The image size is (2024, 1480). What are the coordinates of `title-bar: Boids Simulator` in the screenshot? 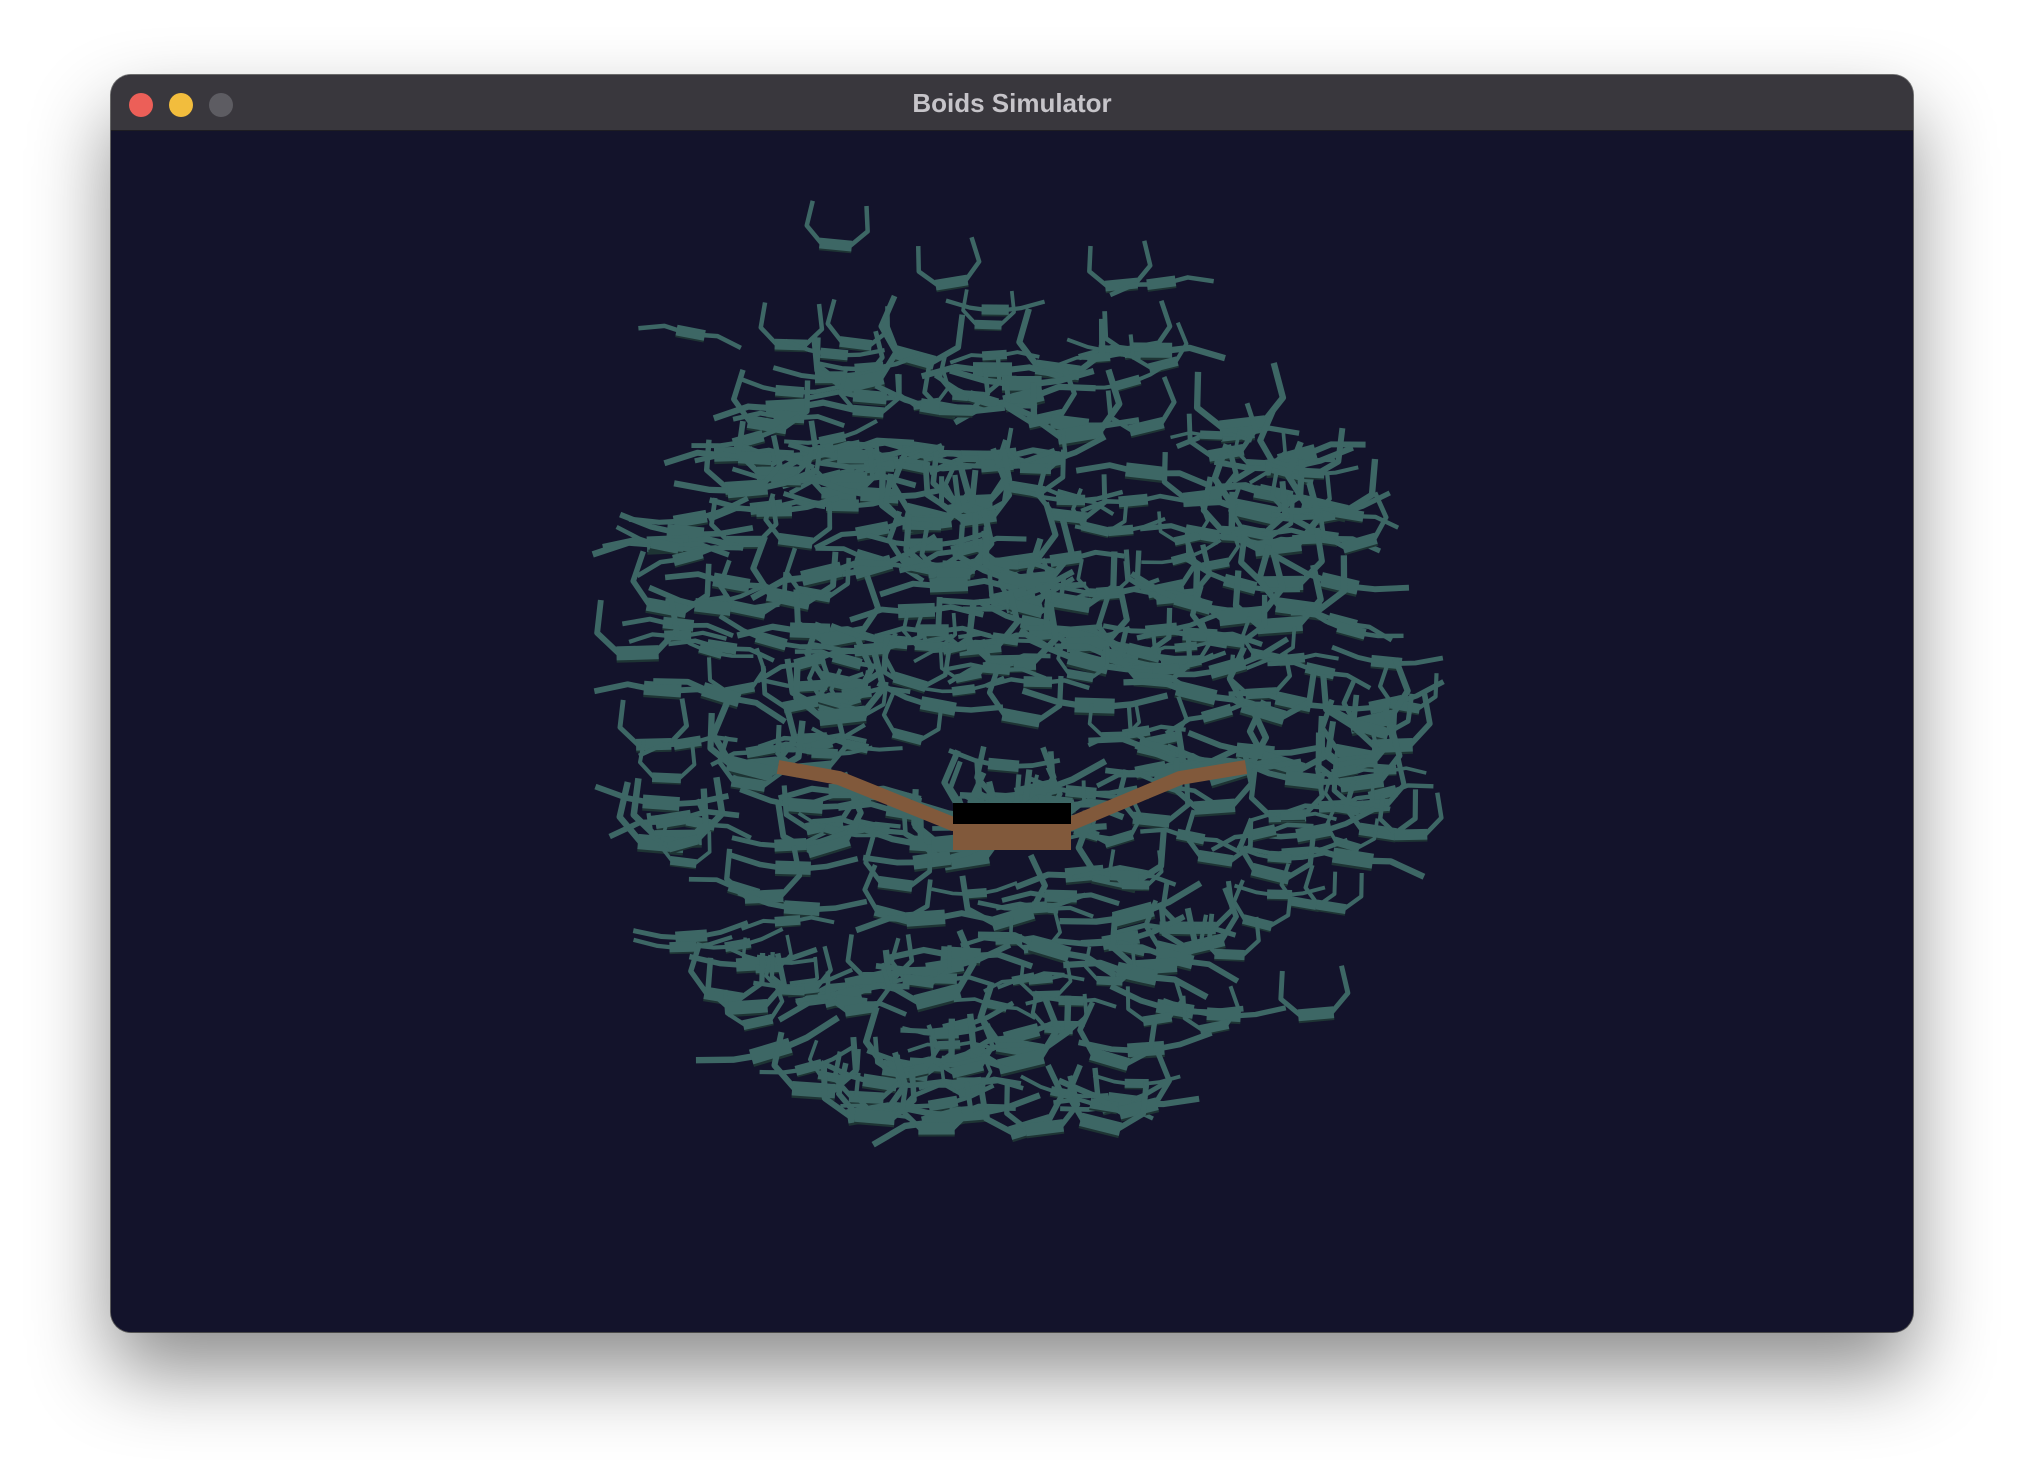 It's located at (1012, 103).